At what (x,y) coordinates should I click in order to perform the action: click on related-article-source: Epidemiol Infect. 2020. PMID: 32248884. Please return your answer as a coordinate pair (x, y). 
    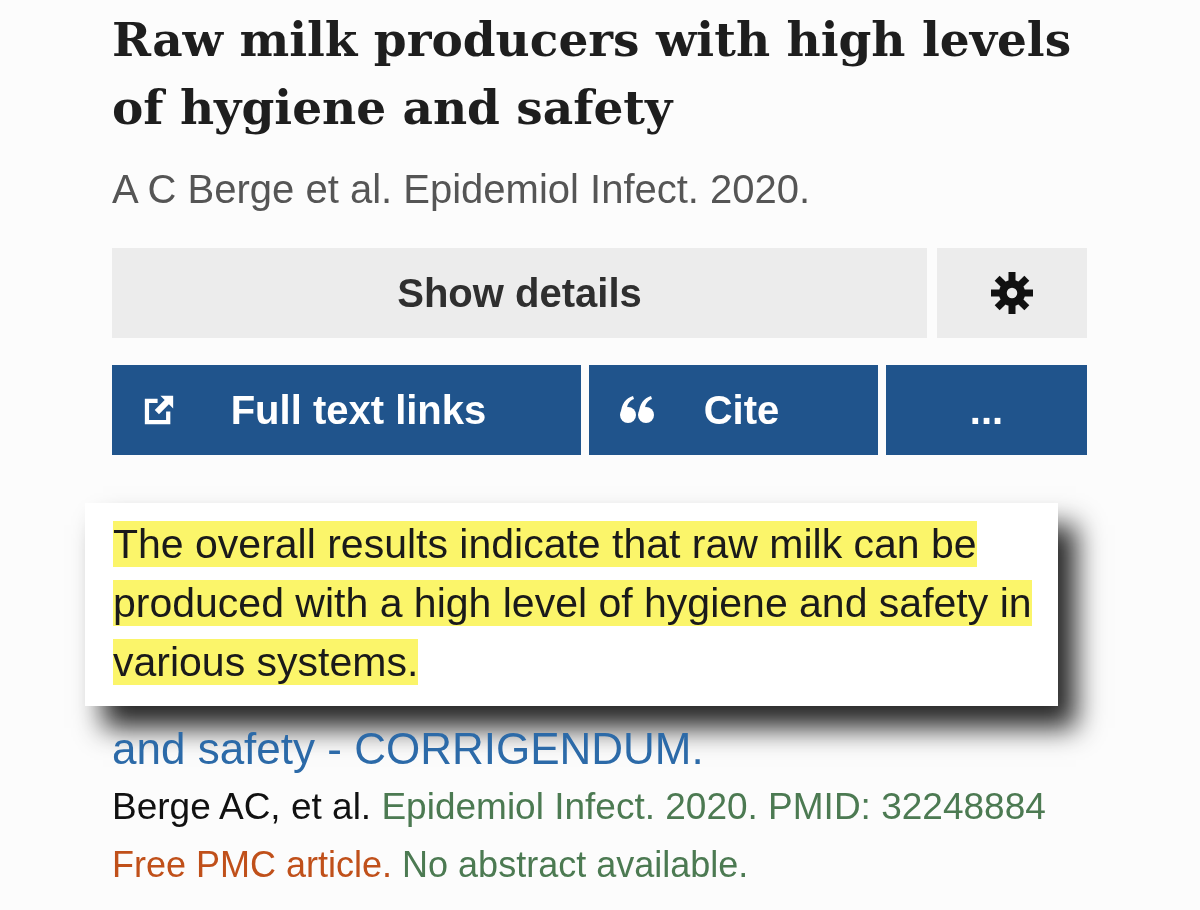
    Looking at the image, I should click on (713, 806).